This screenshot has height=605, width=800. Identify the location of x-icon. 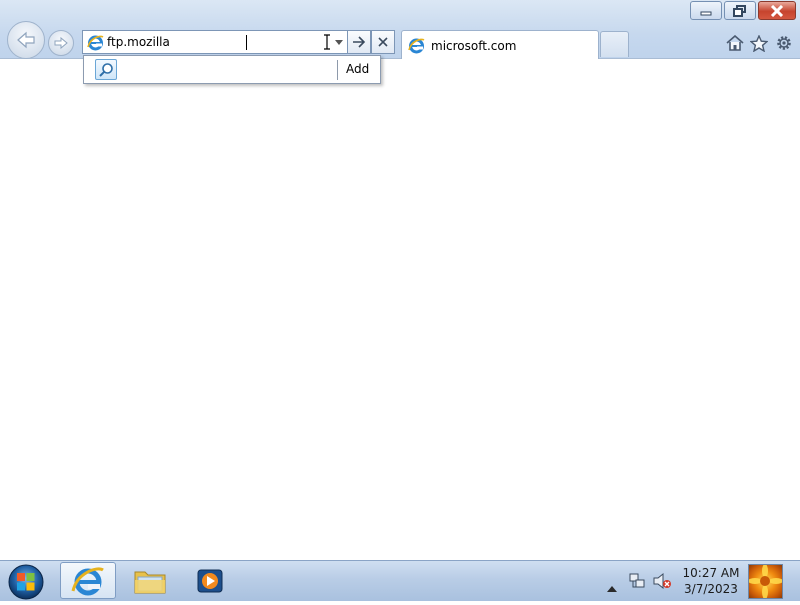
(383, 42).